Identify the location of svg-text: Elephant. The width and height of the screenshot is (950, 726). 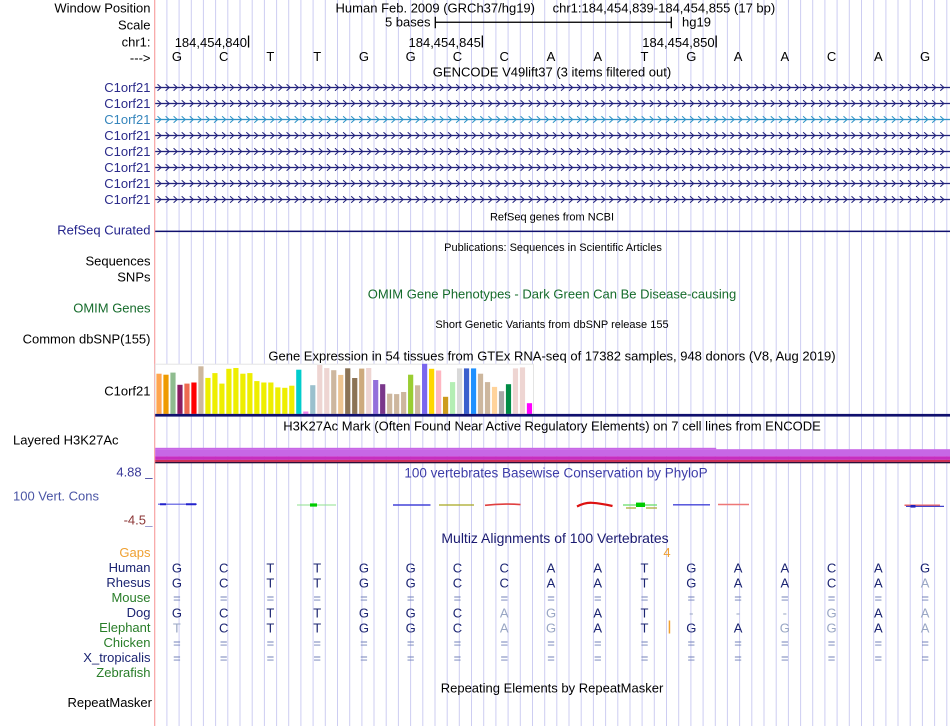
(125, 627).